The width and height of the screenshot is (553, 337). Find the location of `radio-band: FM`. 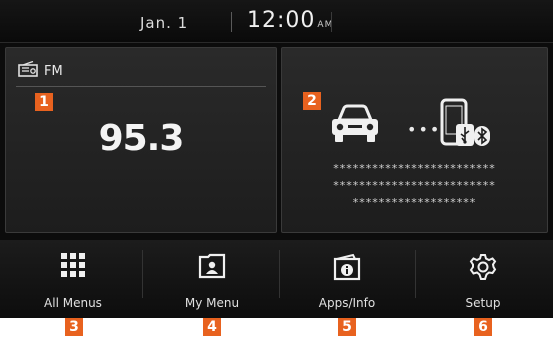

radio-band: FM is located at coordinates (53, 71).